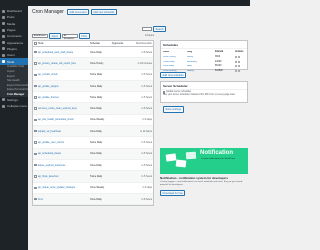 Image resolution: width=320 pixels, height=250 pixels. Describe the element at coordinates (64, 176) in the screenshot. I see `hook-name: wp_https_detection` at that location.